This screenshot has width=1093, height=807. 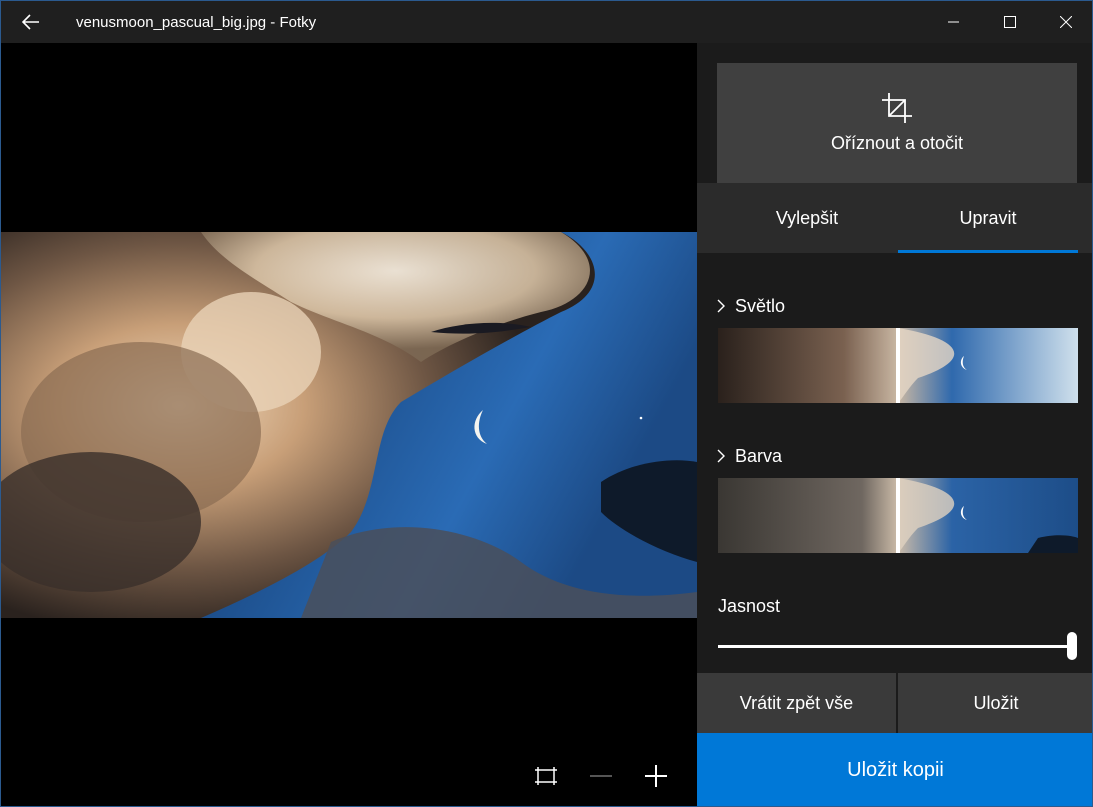 I want to click on zoom-out-icon, so click(x=601, y=776).